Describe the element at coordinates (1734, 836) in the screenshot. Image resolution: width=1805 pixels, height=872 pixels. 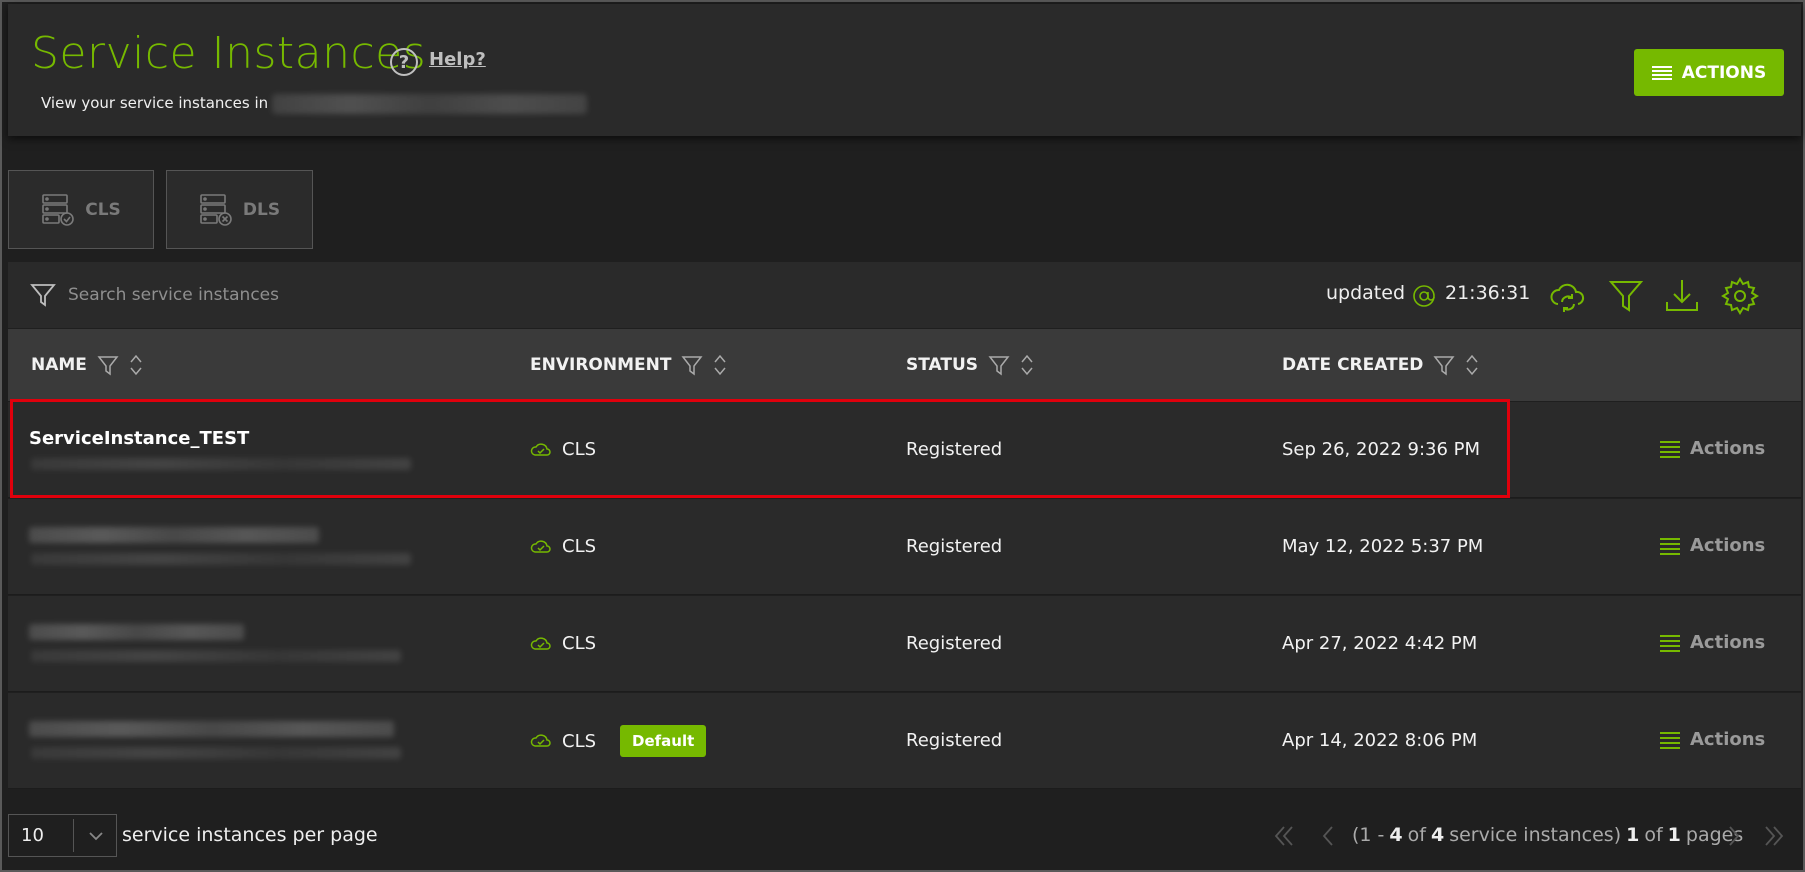
I see `next-page-icon` at that location.